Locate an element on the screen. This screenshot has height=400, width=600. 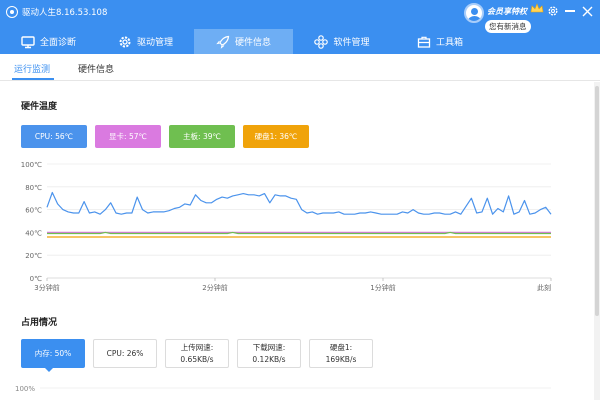
gear-icon is located at coordinates (125, 41).